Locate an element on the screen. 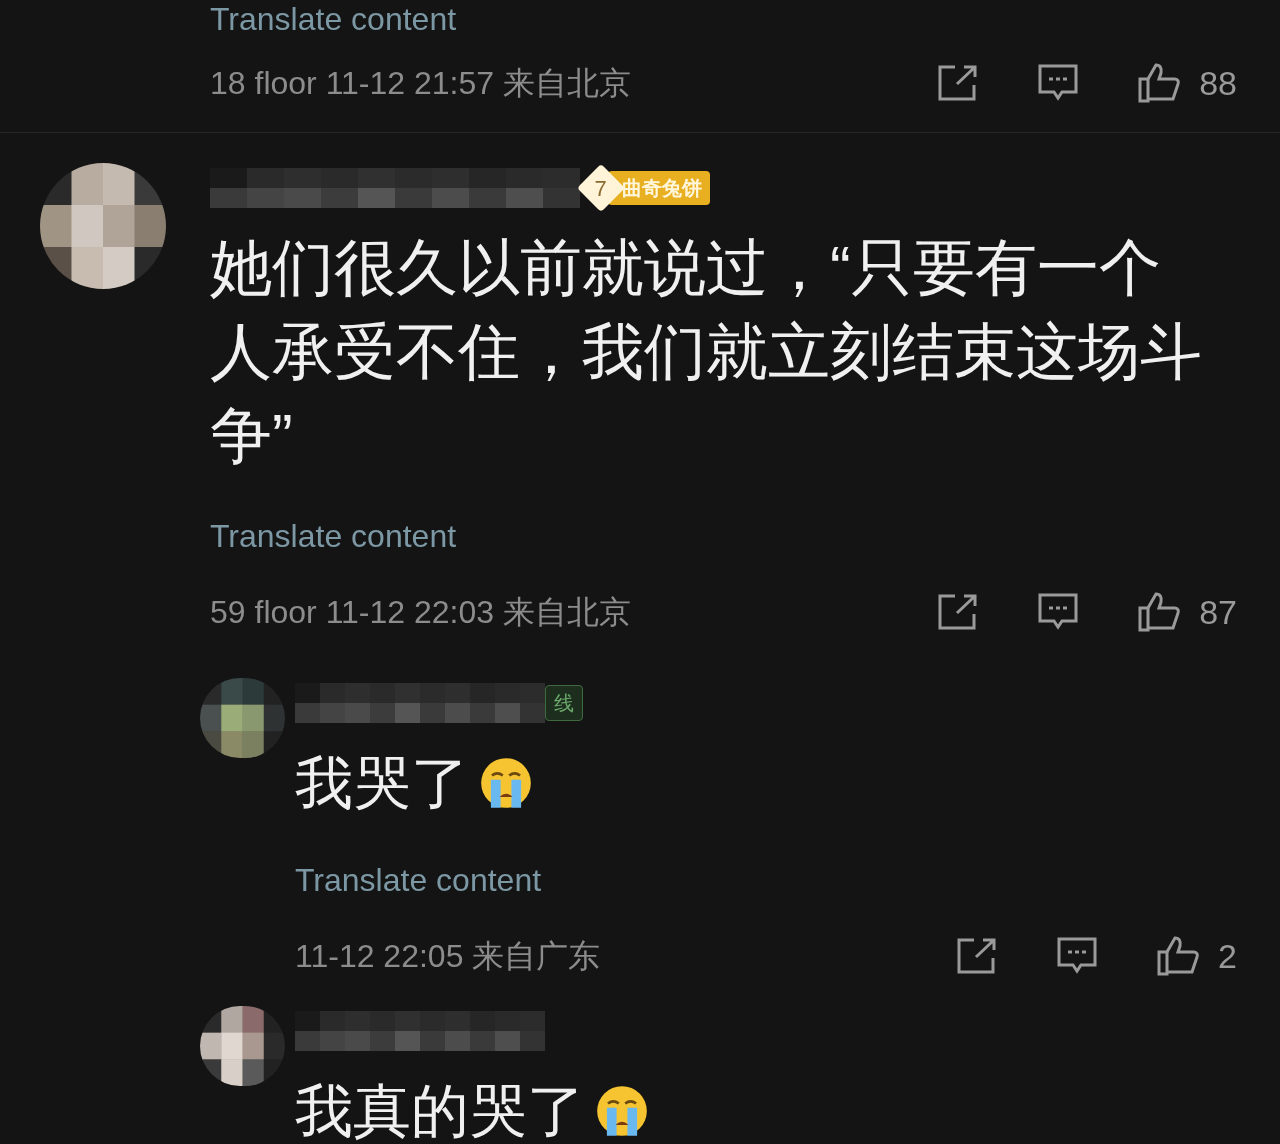 The height and width of the screenshot is (1144, 1280). like-count: 88 is located at coordinates (1218, 83).